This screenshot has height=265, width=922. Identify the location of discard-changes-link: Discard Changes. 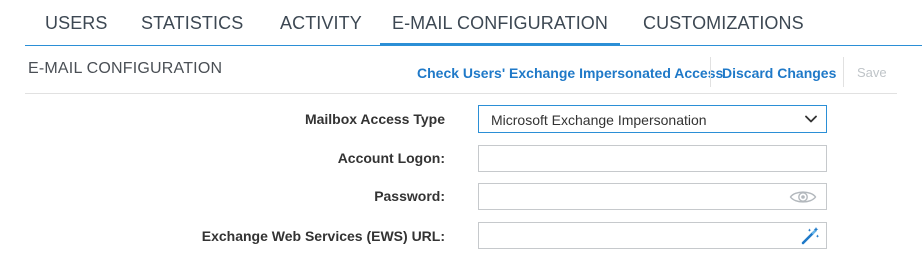
(779, 73).